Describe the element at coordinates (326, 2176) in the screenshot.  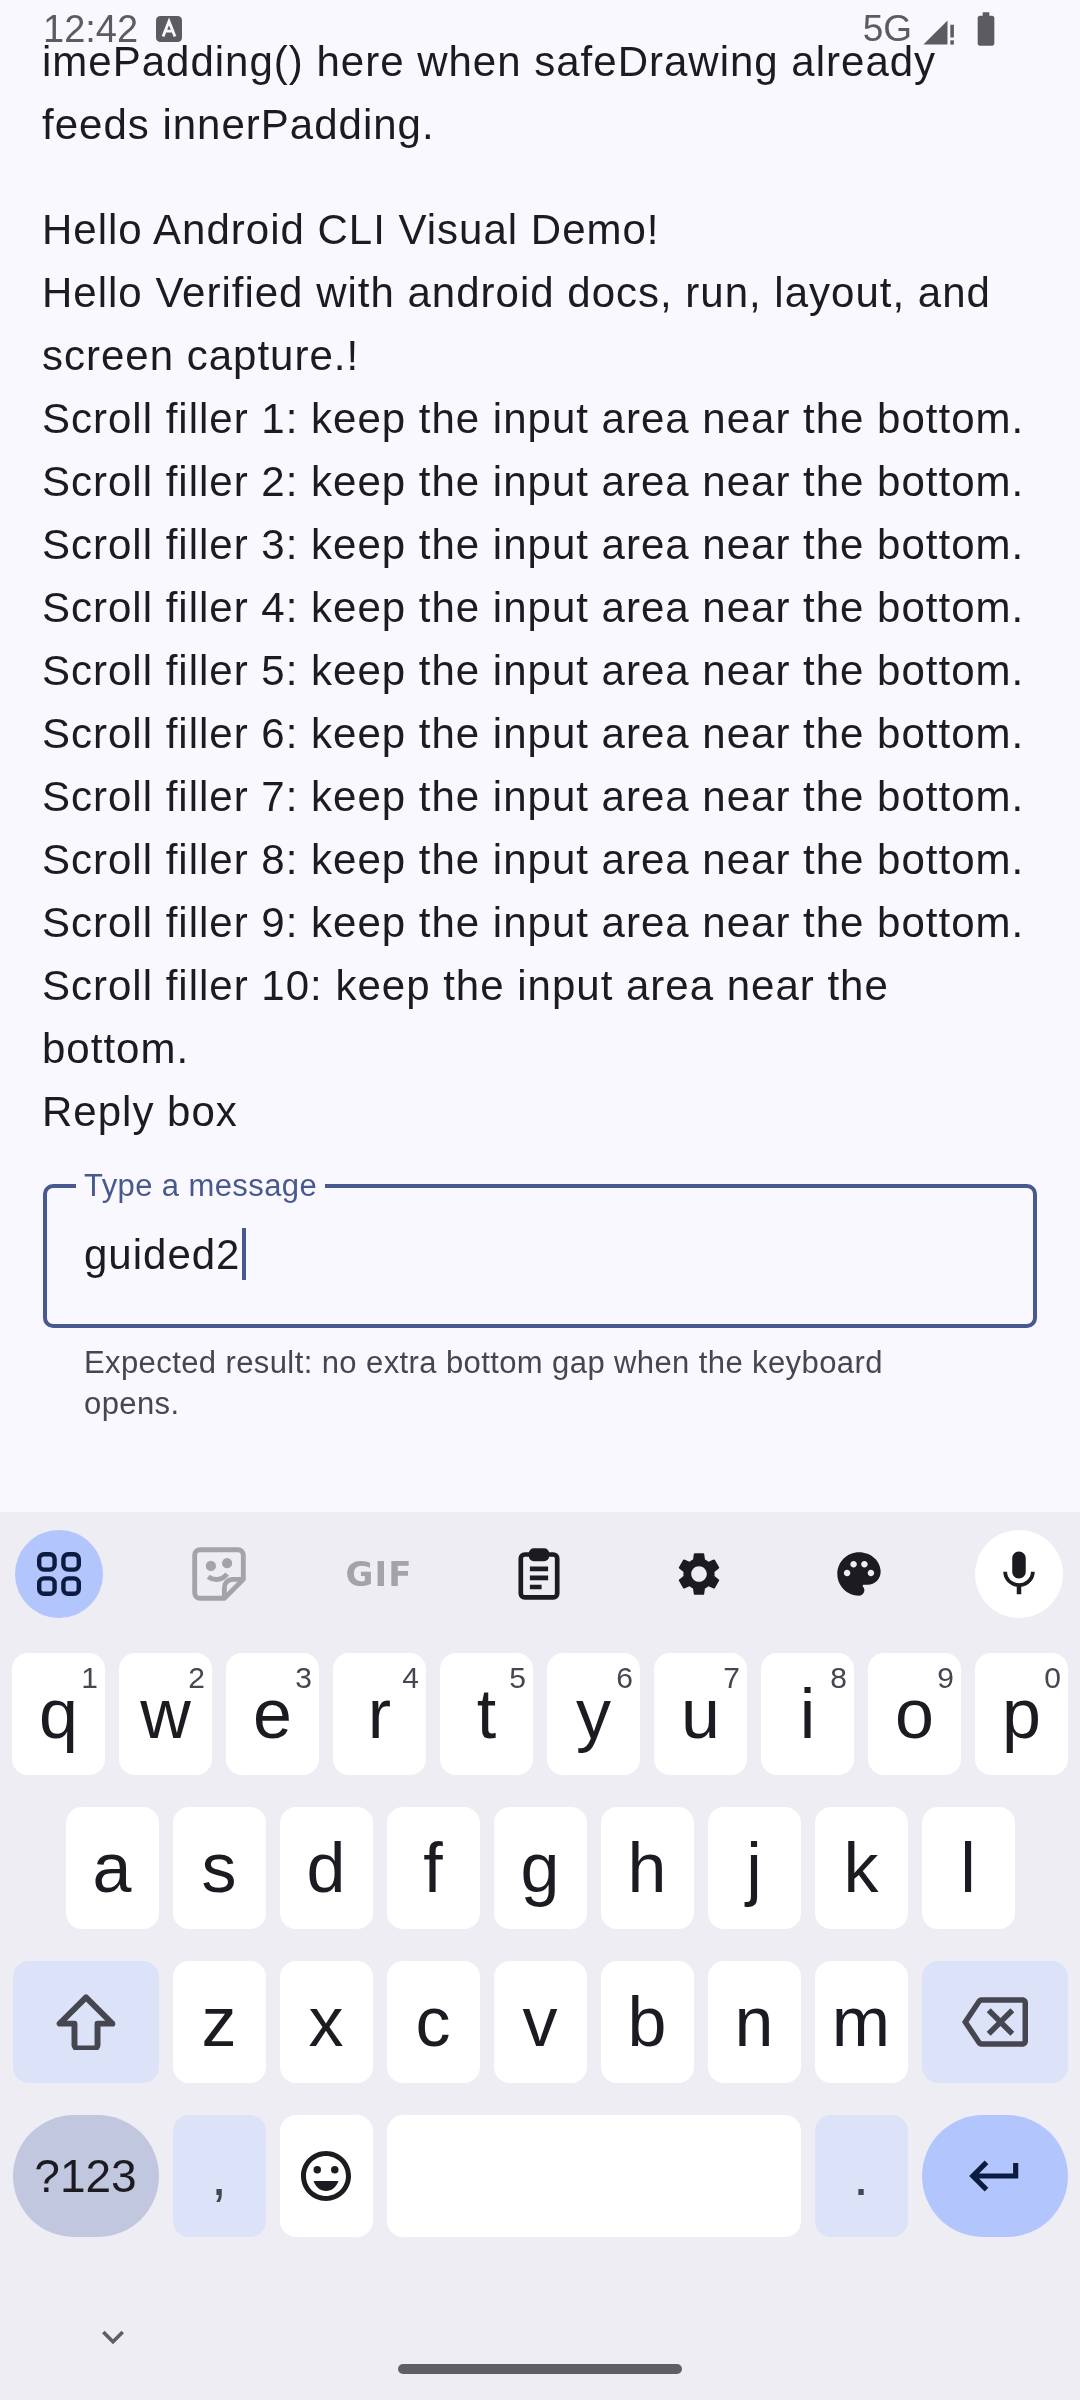
I see `emoji-key` at that location.